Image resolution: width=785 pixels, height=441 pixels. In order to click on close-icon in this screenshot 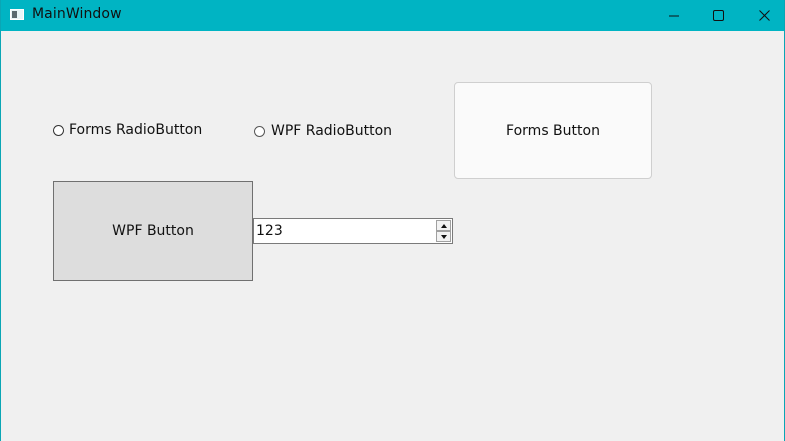, I will do `click(764, 15)`.